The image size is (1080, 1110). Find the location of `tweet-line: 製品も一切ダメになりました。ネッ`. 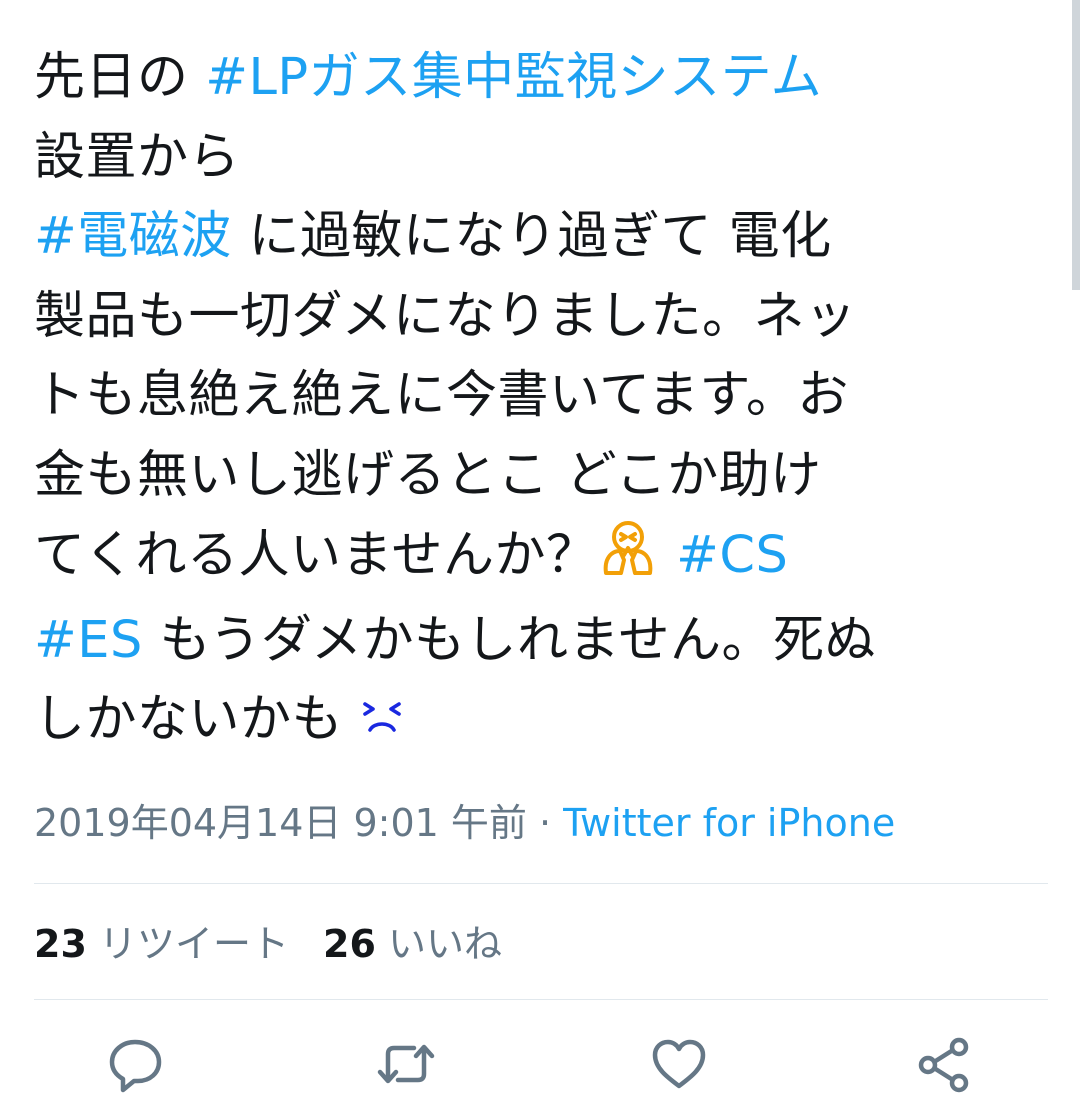

tweet-line: 製品も一切ダメになりました。ネッ is located at coordinates (539, 317).